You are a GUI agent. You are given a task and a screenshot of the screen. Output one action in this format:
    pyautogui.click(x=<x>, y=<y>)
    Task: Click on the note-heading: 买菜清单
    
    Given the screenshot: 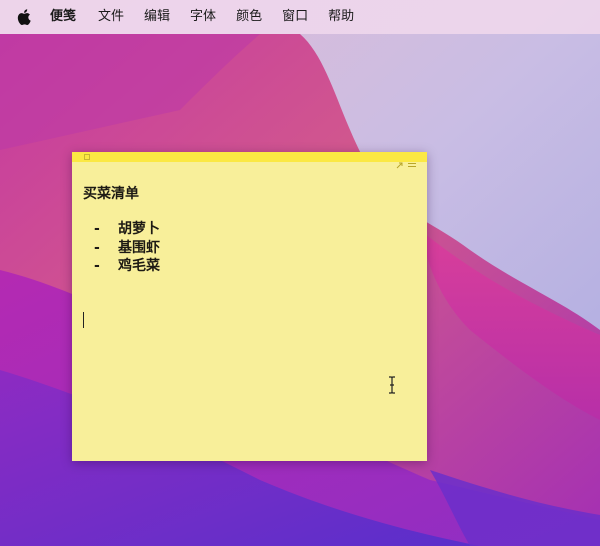 What is the action you would take?
    pyautogui.click(x=111, y=194)
    